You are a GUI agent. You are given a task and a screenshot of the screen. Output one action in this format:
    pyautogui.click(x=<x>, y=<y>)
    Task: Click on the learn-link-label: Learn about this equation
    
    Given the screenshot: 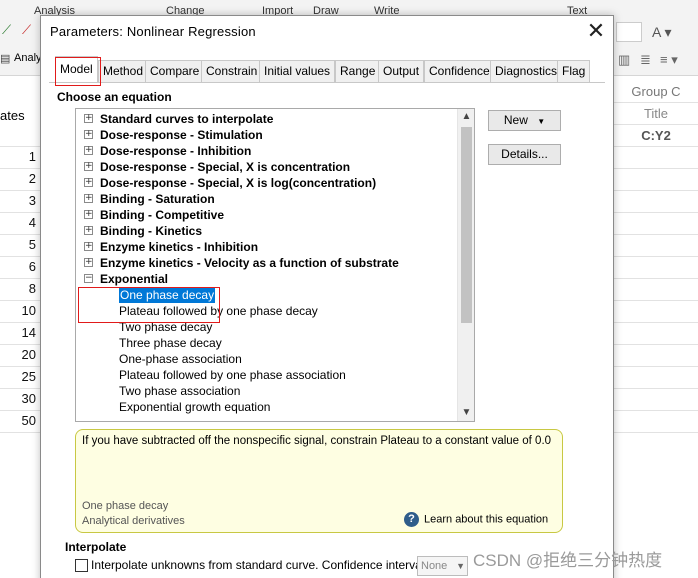 What is the action you would take?
    pyautogui.click(x=486, y=519)
    